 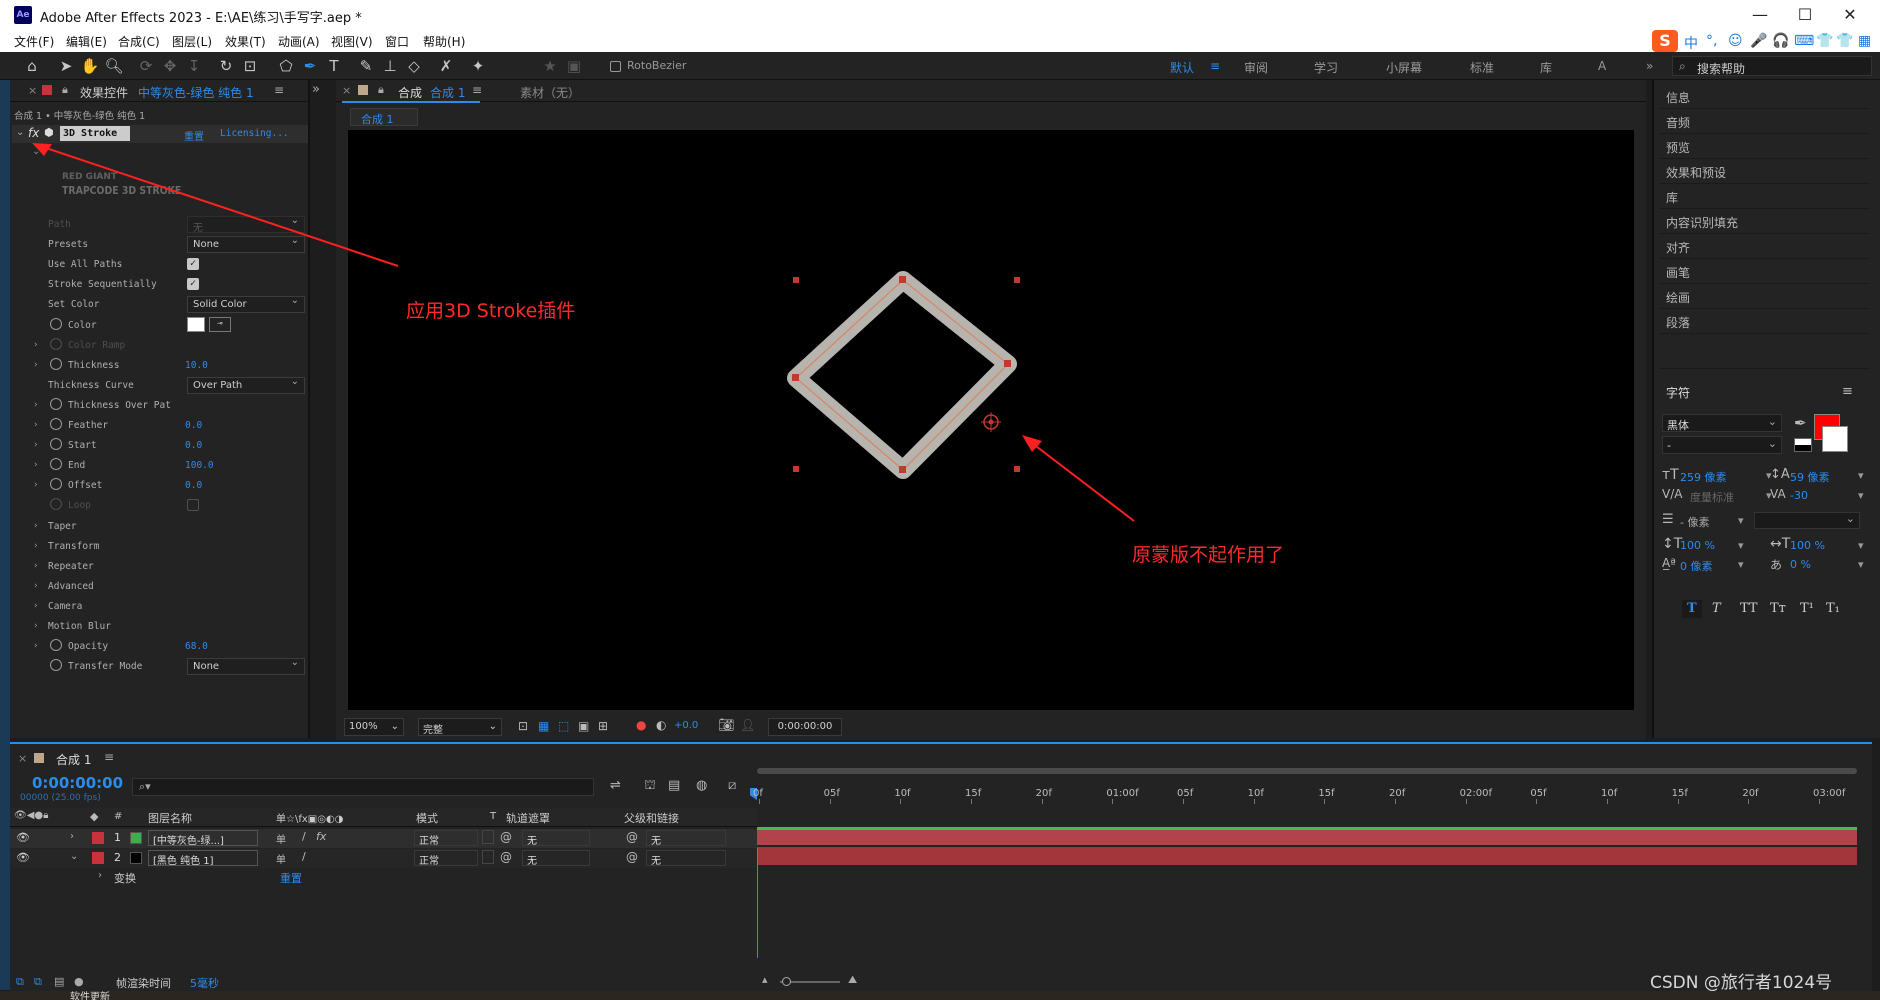 I want to click on mask-visibility-icon: ⬚, so click(x=563, y=726).